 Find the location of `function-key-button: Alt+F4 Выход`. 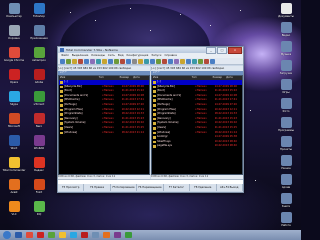

function-key-button: Alt+F4 Выход is located at coordinates (230, 187).